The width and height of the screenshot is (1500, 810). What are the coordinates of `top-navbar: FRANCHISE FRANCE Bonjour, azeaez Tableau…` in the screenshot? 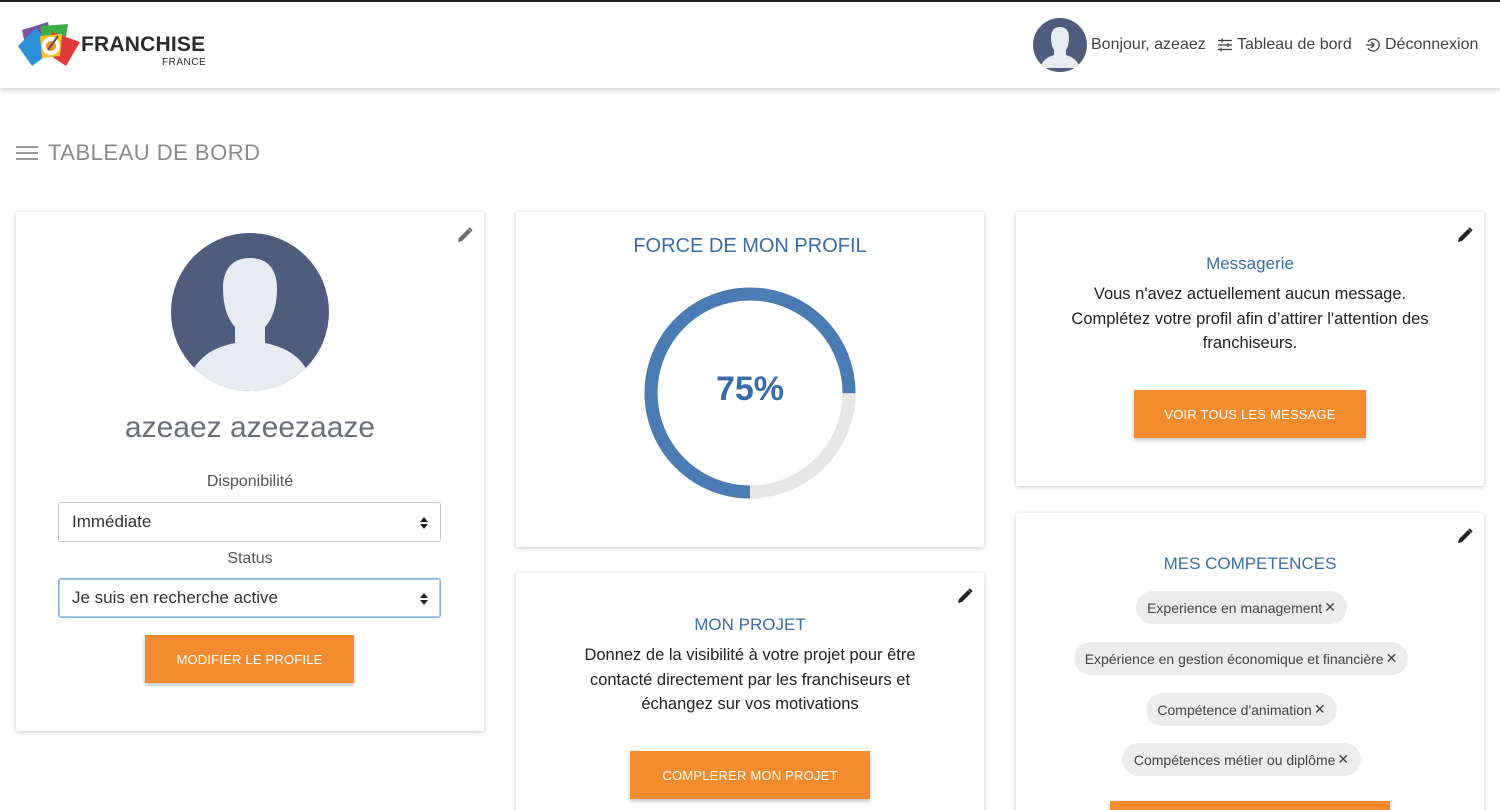 It's located at (750, 45).